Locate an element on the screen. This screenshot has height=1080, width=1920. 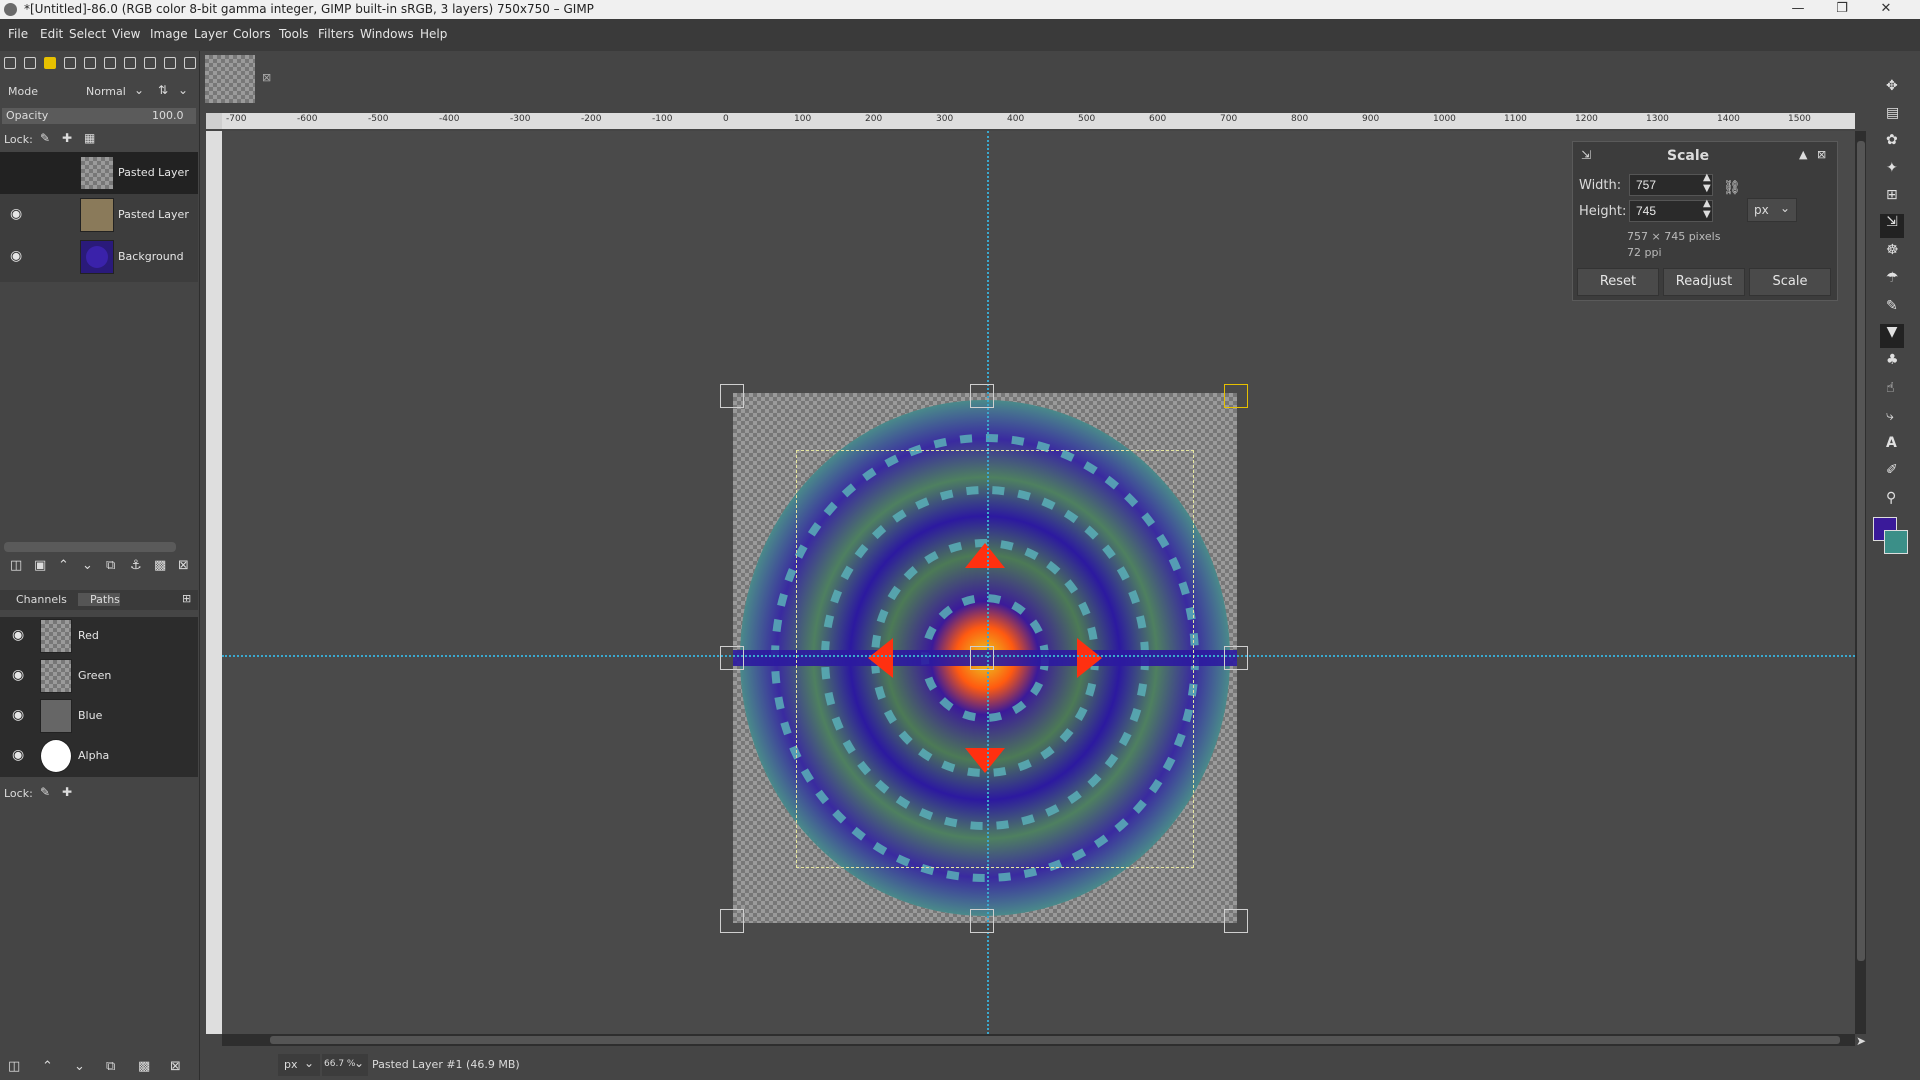
configure-icon: ⊞ is located at coordinates (186, 598).